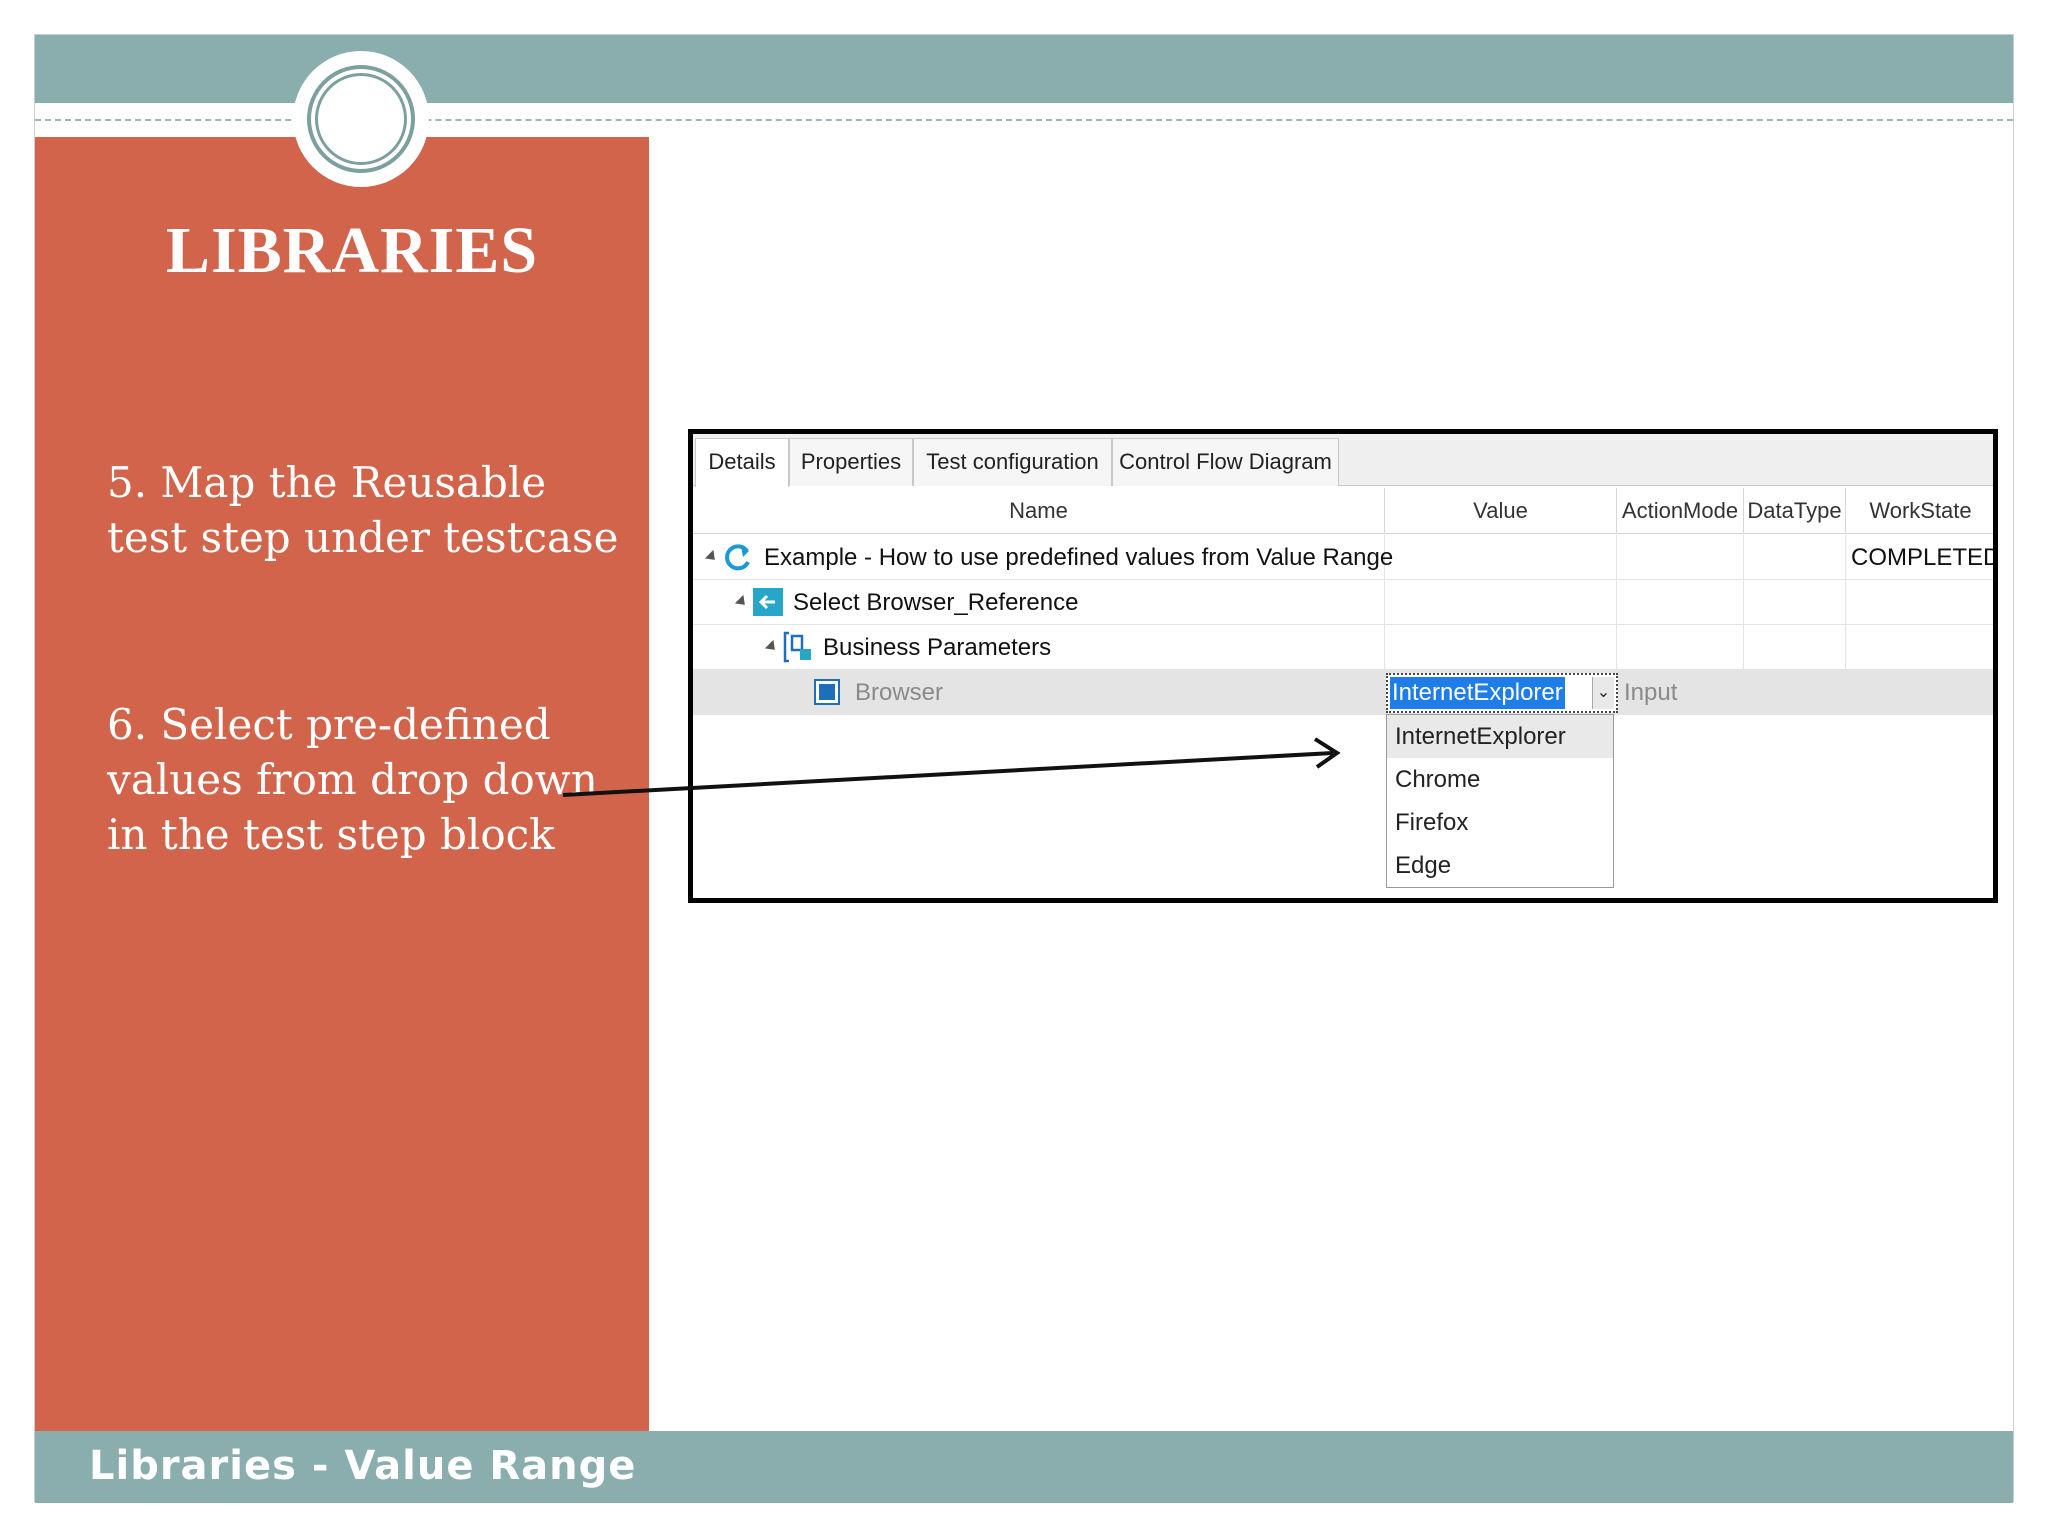 This screenshot has width=2048, height=1536. Describe the element at coordinates (363, 1466) in the screenshot. I see `footer-title: Libraries - Value Range` at that location.